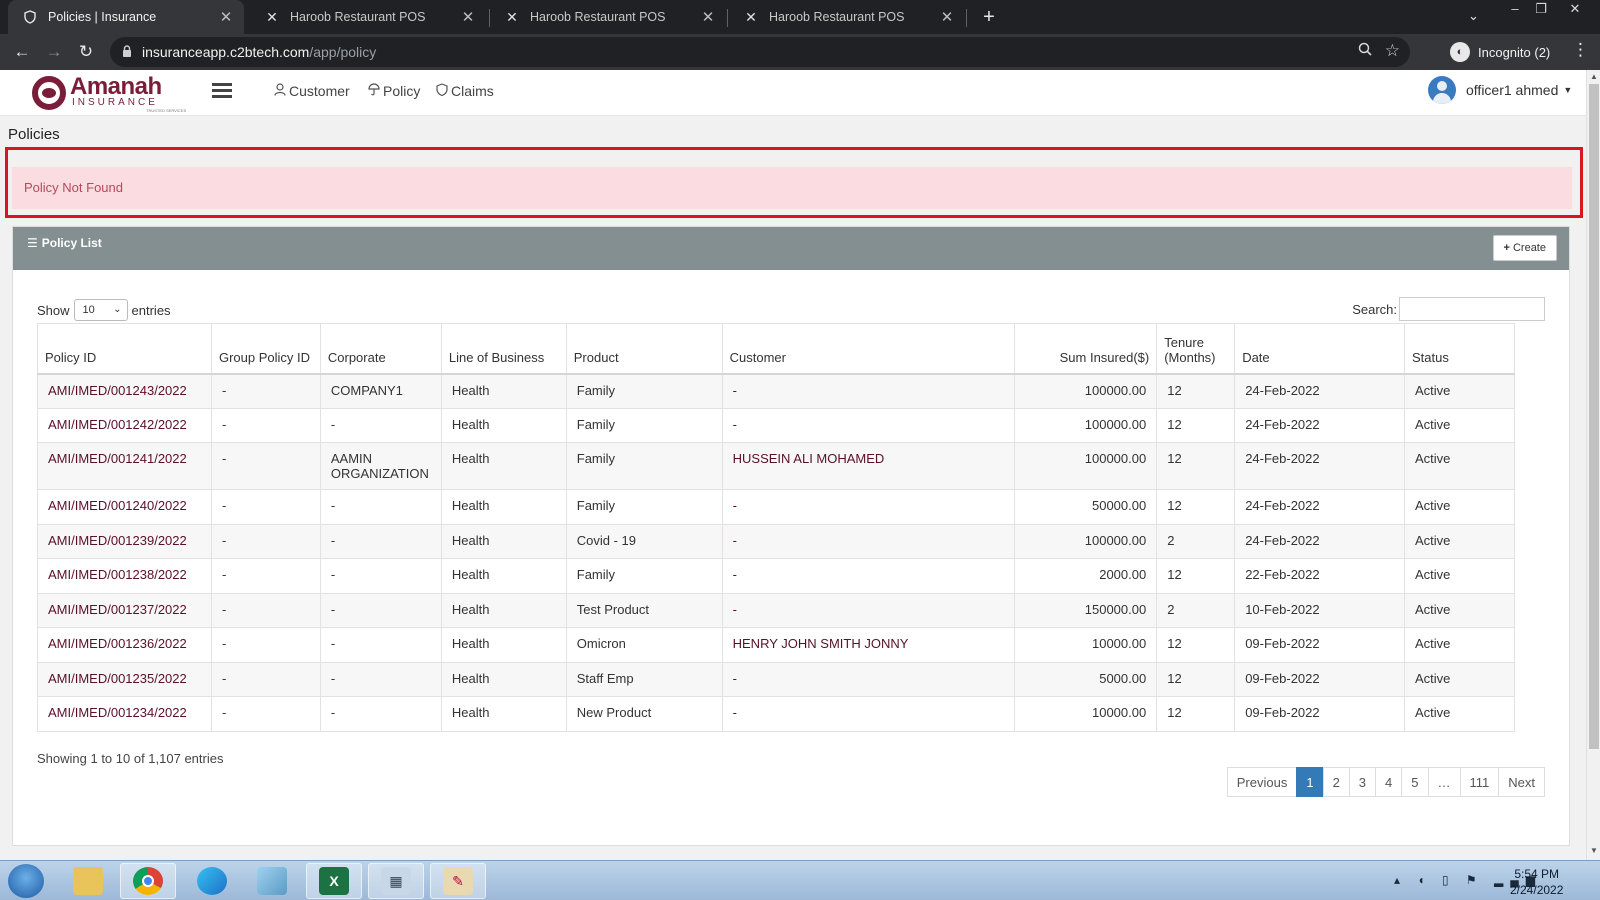 The width and height of the screenshot is (1600, 900). What do you see at coordinates (88, 310) in the screenshot?
I see `entries-value: 10` at bounding box center [88, 310].